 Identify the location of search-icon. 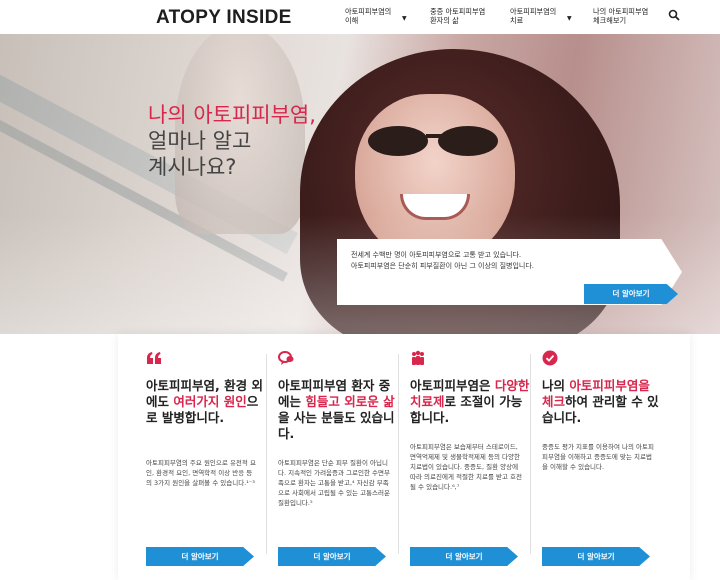
(674, 15).